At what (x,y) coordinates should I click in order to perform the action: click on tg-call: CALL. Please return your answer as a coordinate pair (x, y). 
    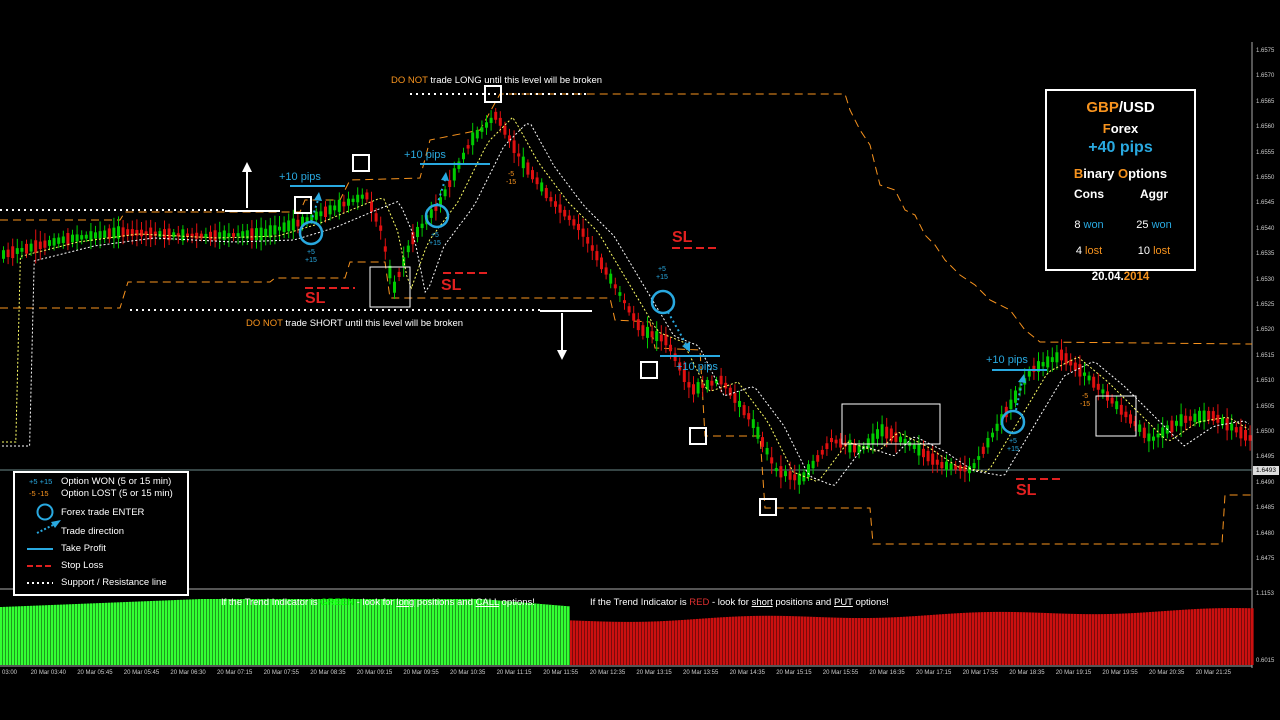
    Looking at the image, I should click on (487, 602).